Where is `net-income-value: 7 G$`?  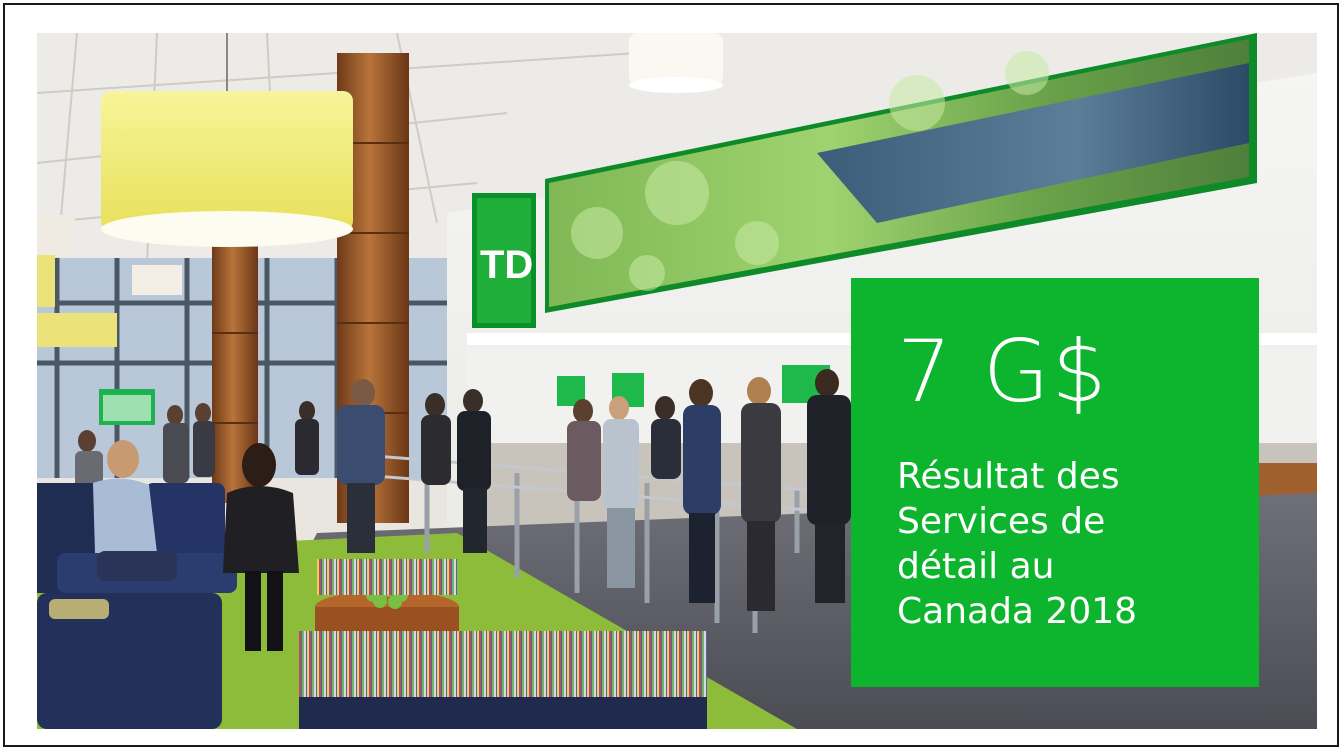 net-income-value: 7 G$ is located at coordinates (1003, 372).